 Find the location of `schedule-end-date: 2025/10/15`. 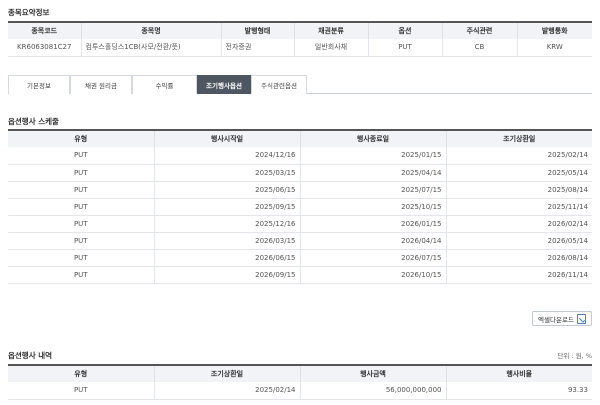

schedule-end-date: 2025/10/15 is located at coordinates (372, 207).